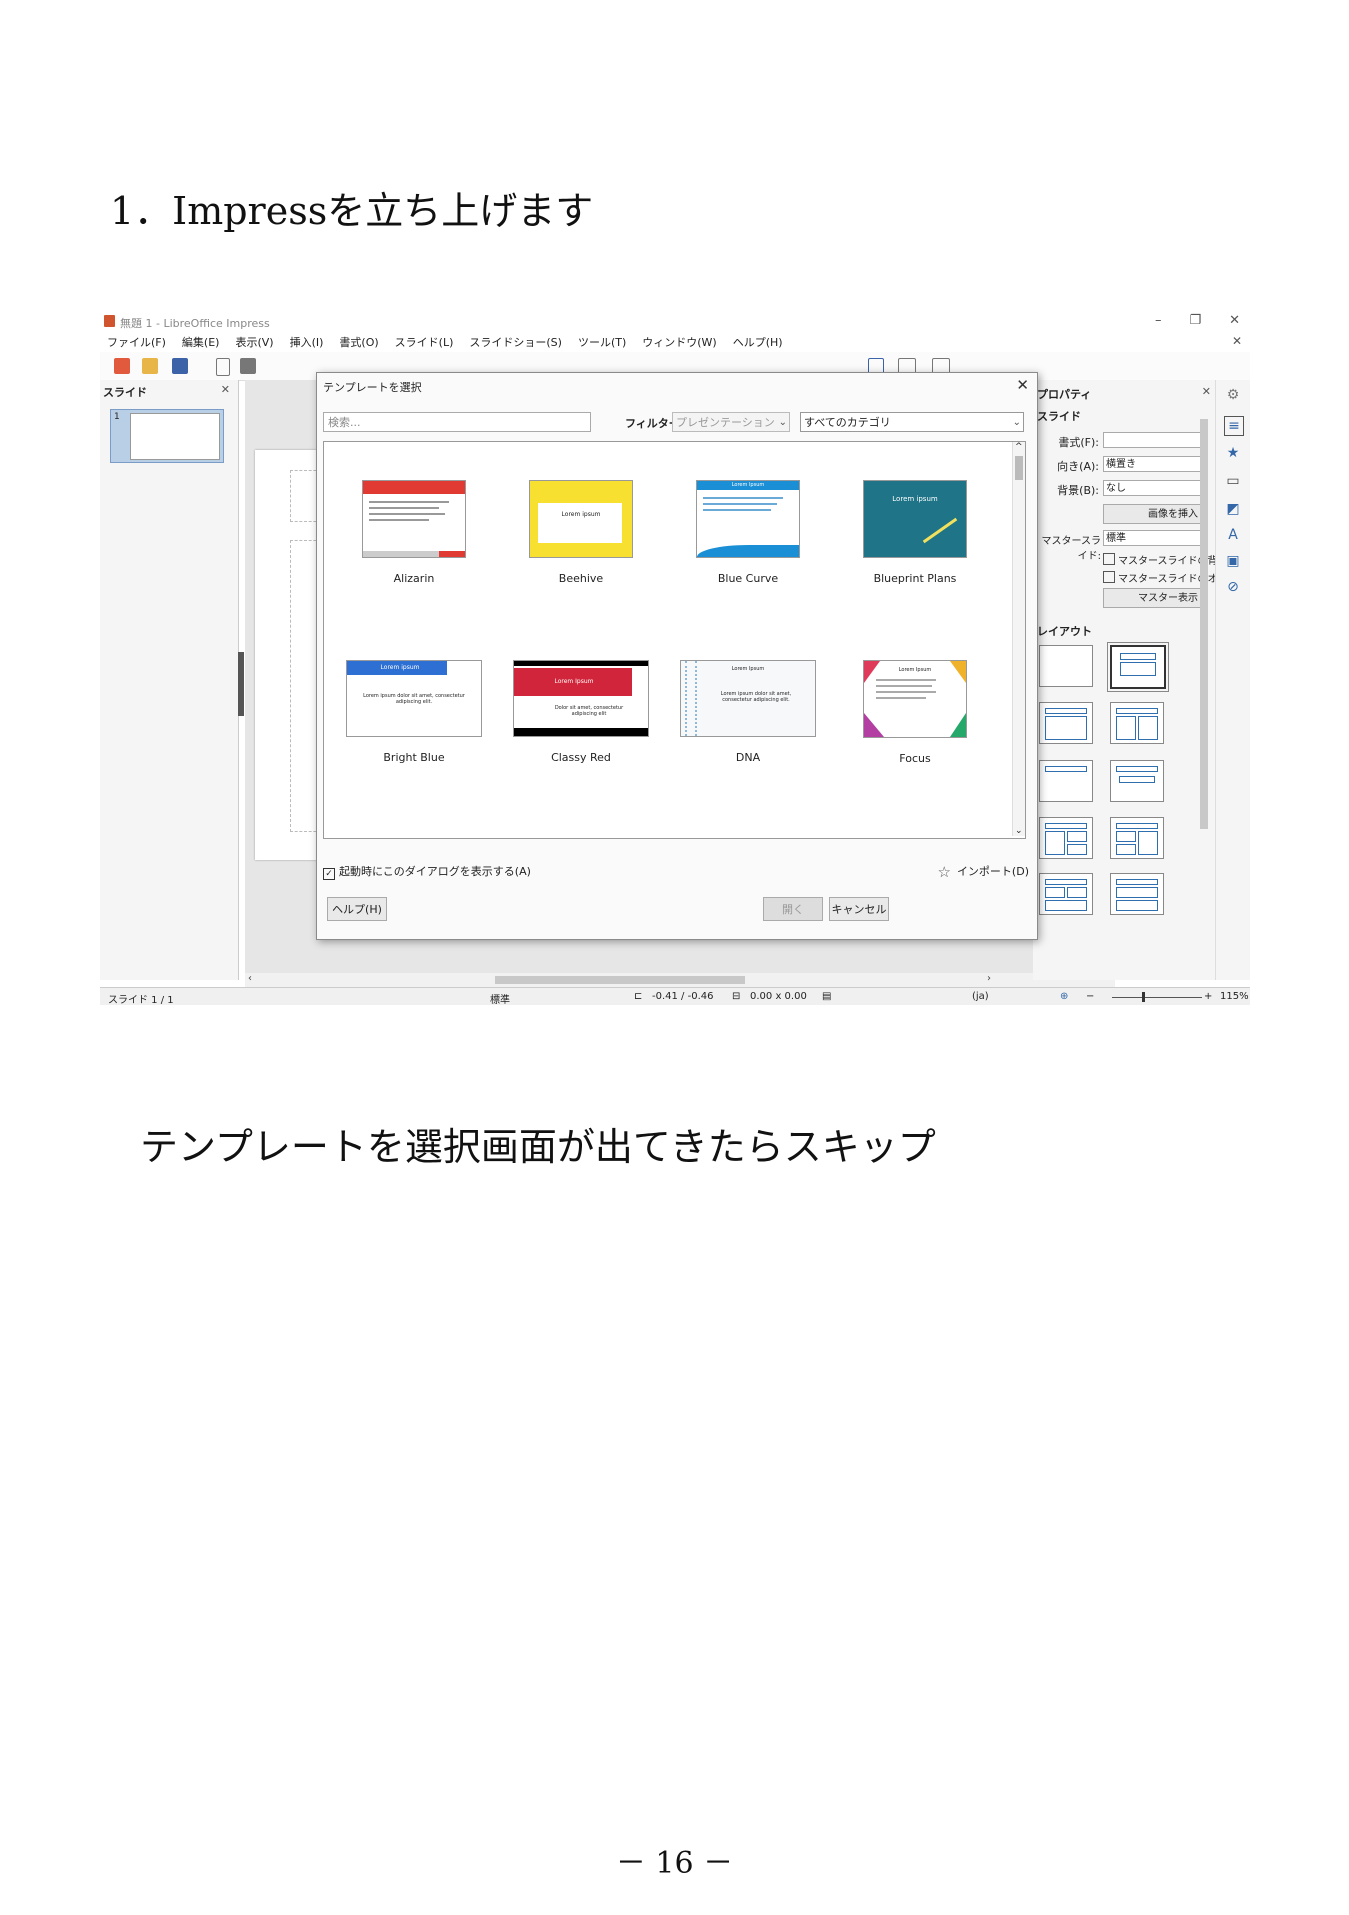  I want to click on insert-image-button: 画像を挿入, so click(1153, 514).